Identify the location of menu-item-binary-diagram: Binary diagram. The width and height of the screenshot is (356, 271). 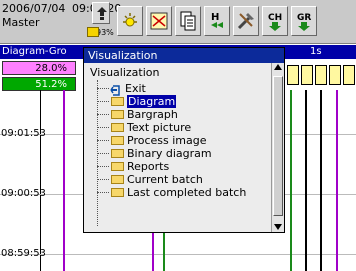
(182, 153).